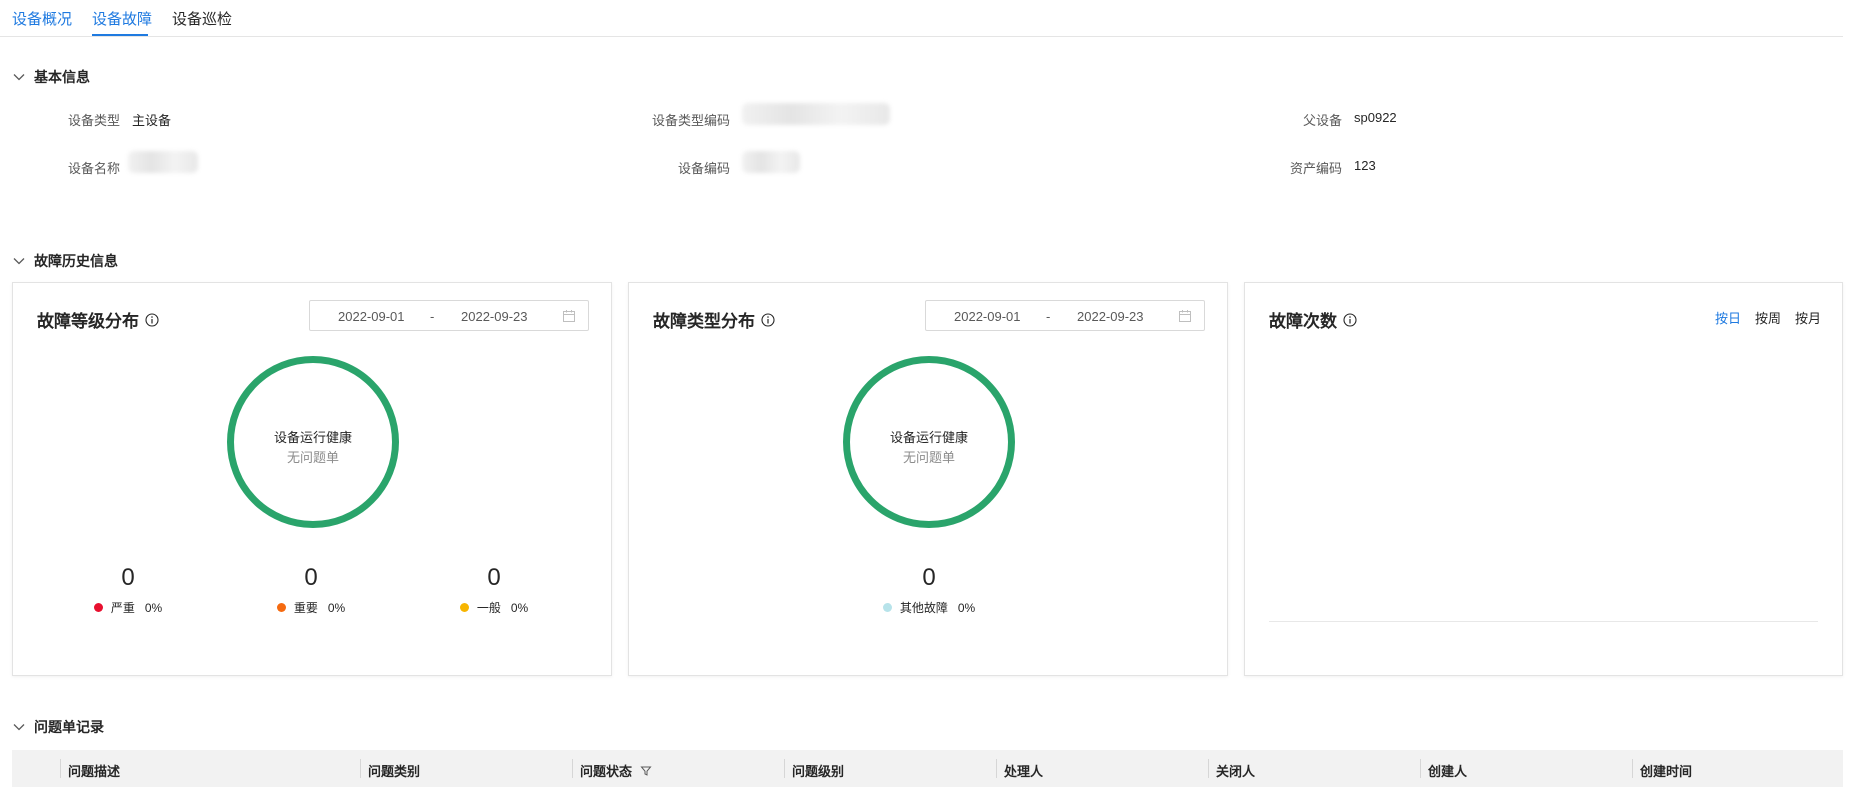 Image resolution: width=1850 pixels, height=798 pixels. I want to click on section-basic-info-header: 基本信息, so click(51, 77).